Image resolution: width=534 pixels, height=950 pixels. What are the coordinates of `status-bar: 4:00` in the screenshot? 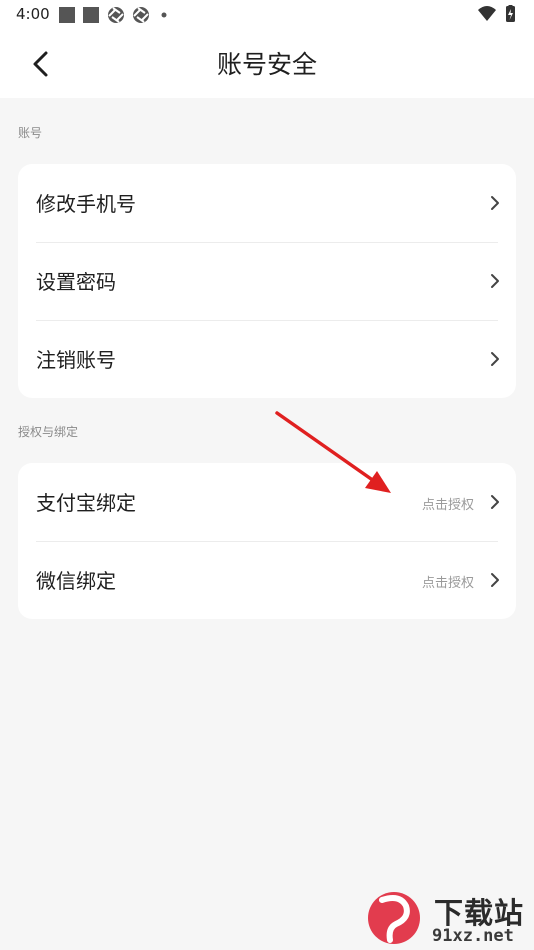 It's located at (267, 15).